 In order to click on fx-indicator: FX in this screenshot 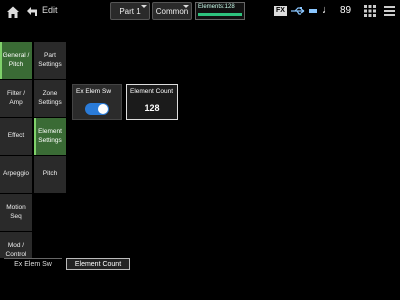, I will do `click(280, 11)`.